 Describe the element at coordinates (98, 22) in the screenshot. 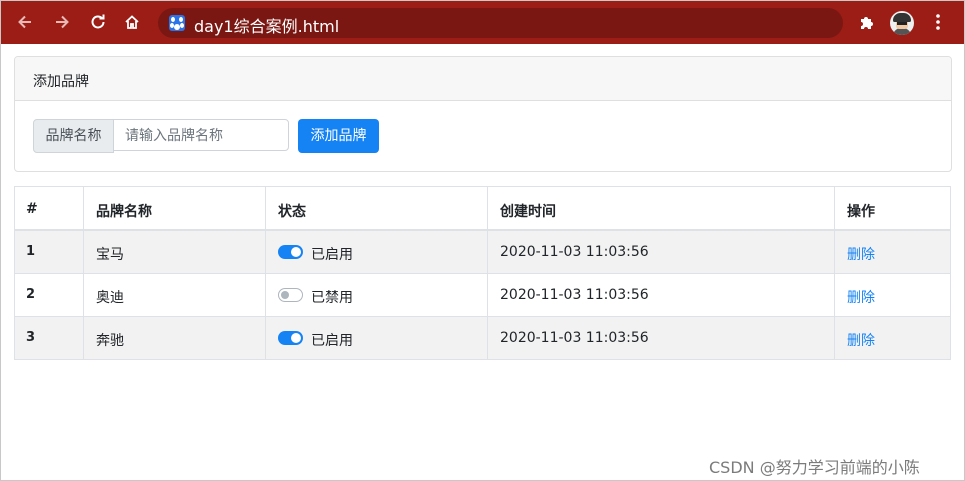

I see `reload-icon` at that location.